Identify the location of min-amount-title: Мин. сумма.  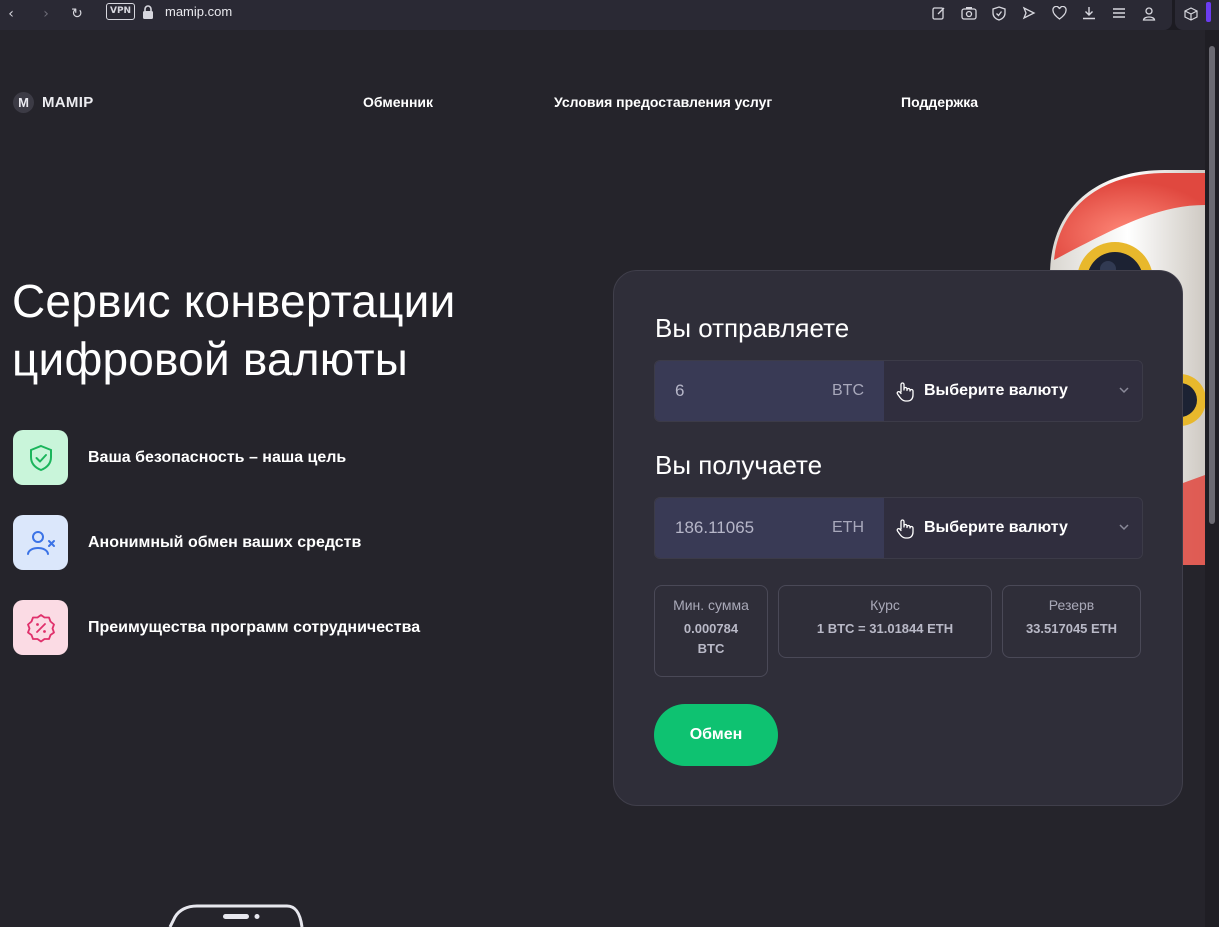
(711, 605).